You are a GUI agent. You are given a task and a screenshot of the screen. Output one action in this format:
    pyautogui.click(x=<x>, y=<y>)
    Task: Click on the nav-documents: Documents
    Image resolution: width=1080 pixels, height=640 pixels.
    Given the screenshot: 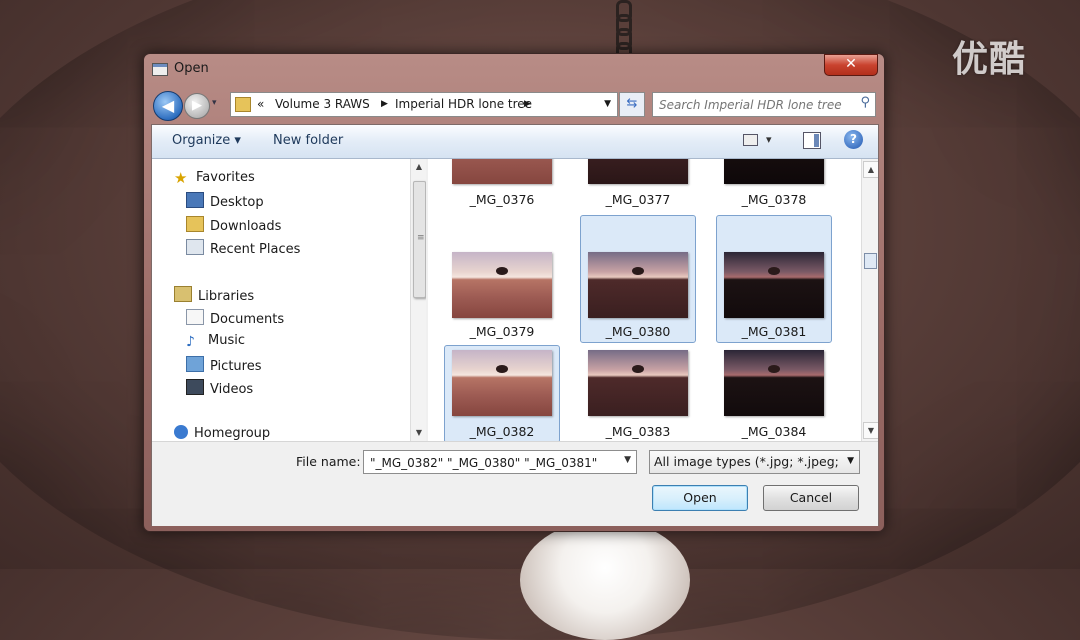 What is the action you would take?
    pyautogui.click(x=235, y=318)
    